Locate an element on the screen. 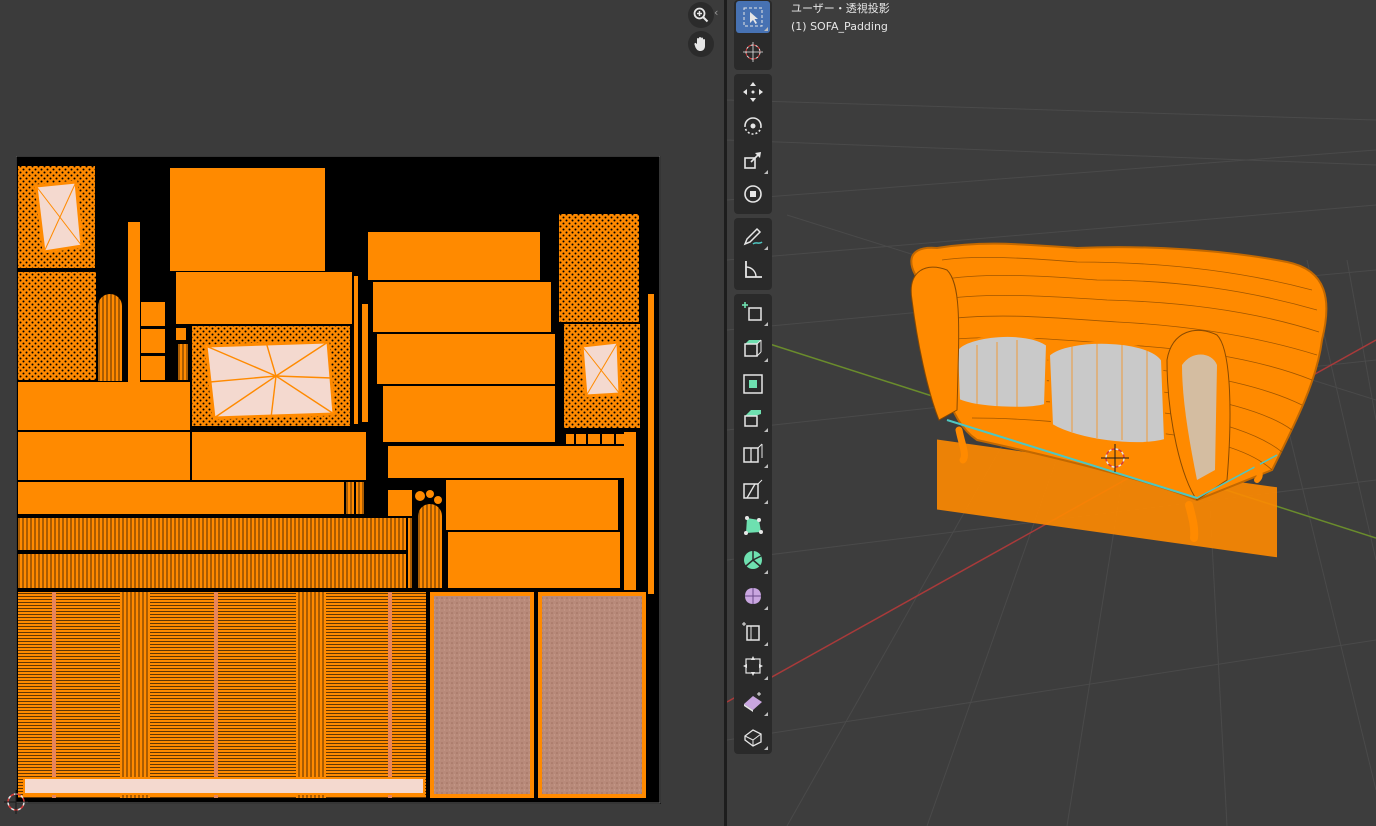 This screenshot has height=826, width=1376. poly-build-icon is located at coordinates (753, 526).